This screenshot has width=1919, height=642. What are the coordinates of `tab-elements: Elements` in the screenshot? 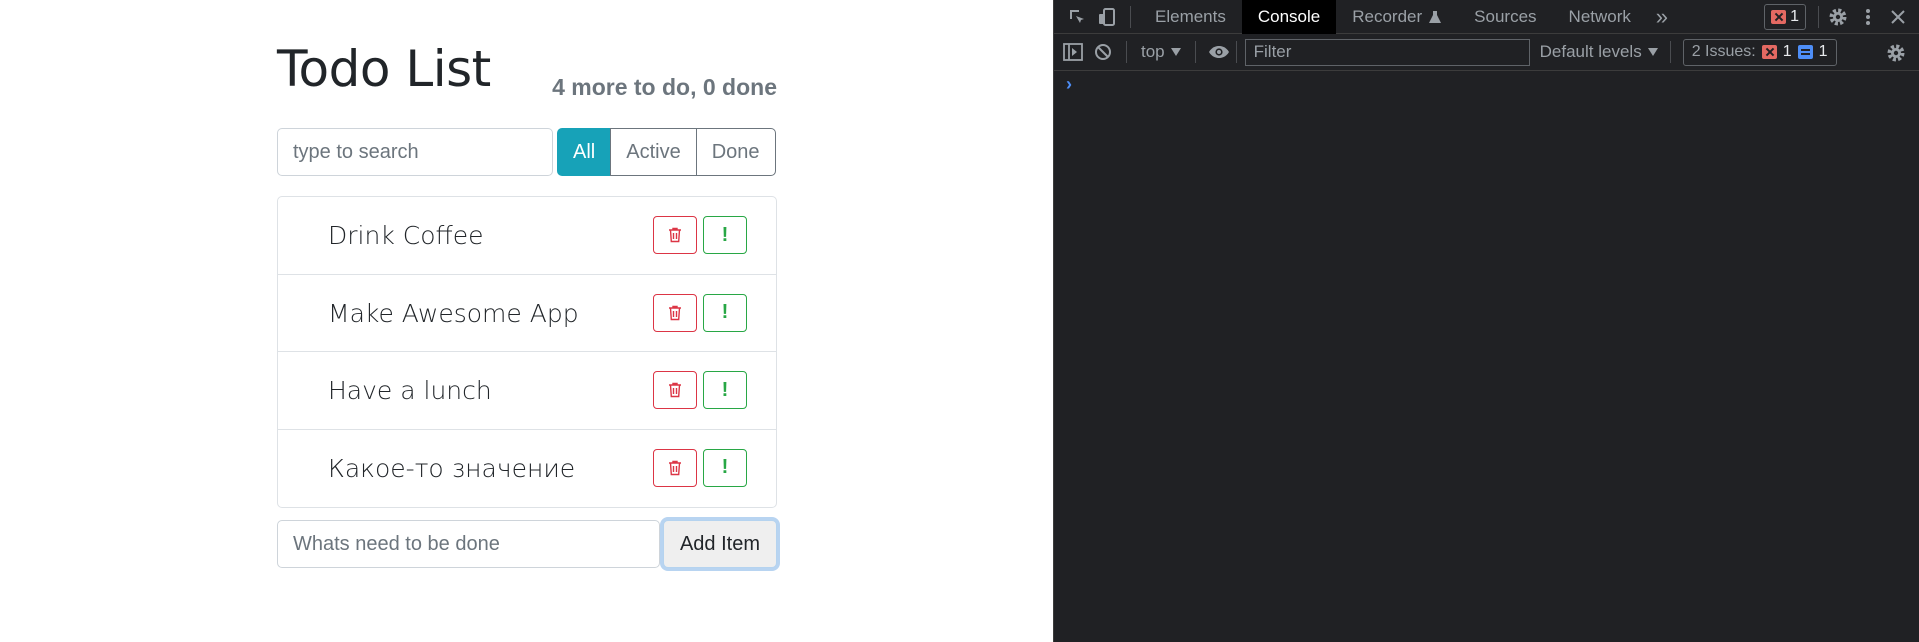 It's located at (1190, 17).